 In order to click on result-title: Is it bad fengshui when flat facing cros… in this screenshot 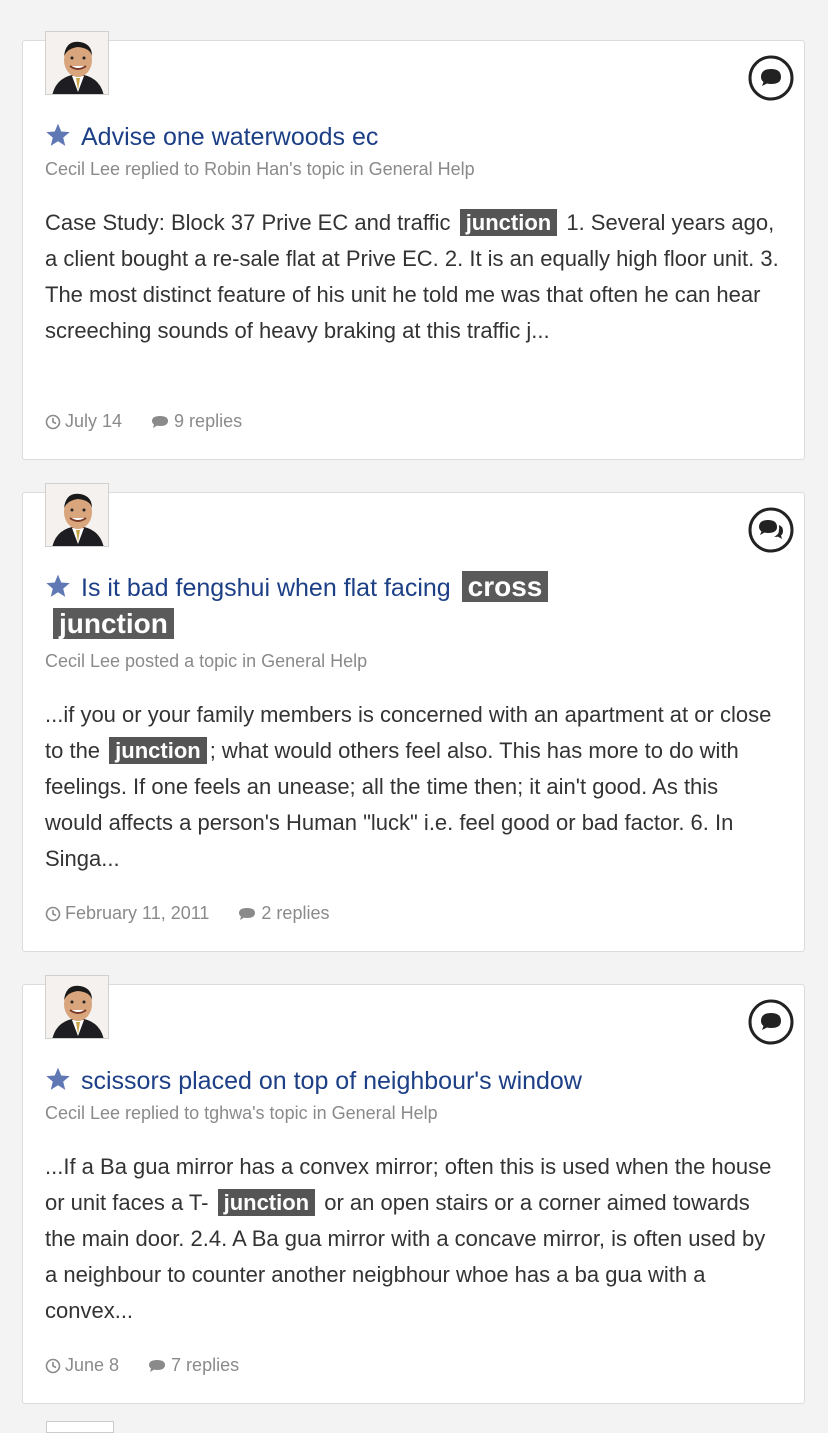, I will do `click(409, 606)`.